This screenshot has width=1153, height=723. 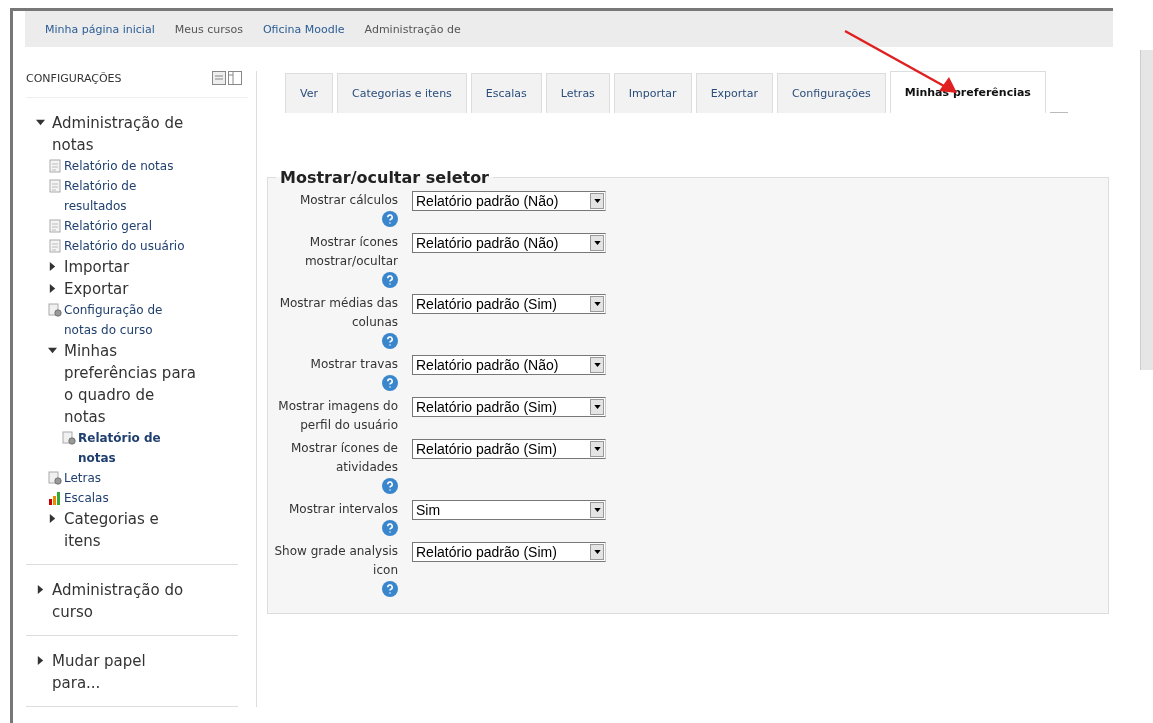 I want to click on dropdown: Sim, so click(x=509, y=510).